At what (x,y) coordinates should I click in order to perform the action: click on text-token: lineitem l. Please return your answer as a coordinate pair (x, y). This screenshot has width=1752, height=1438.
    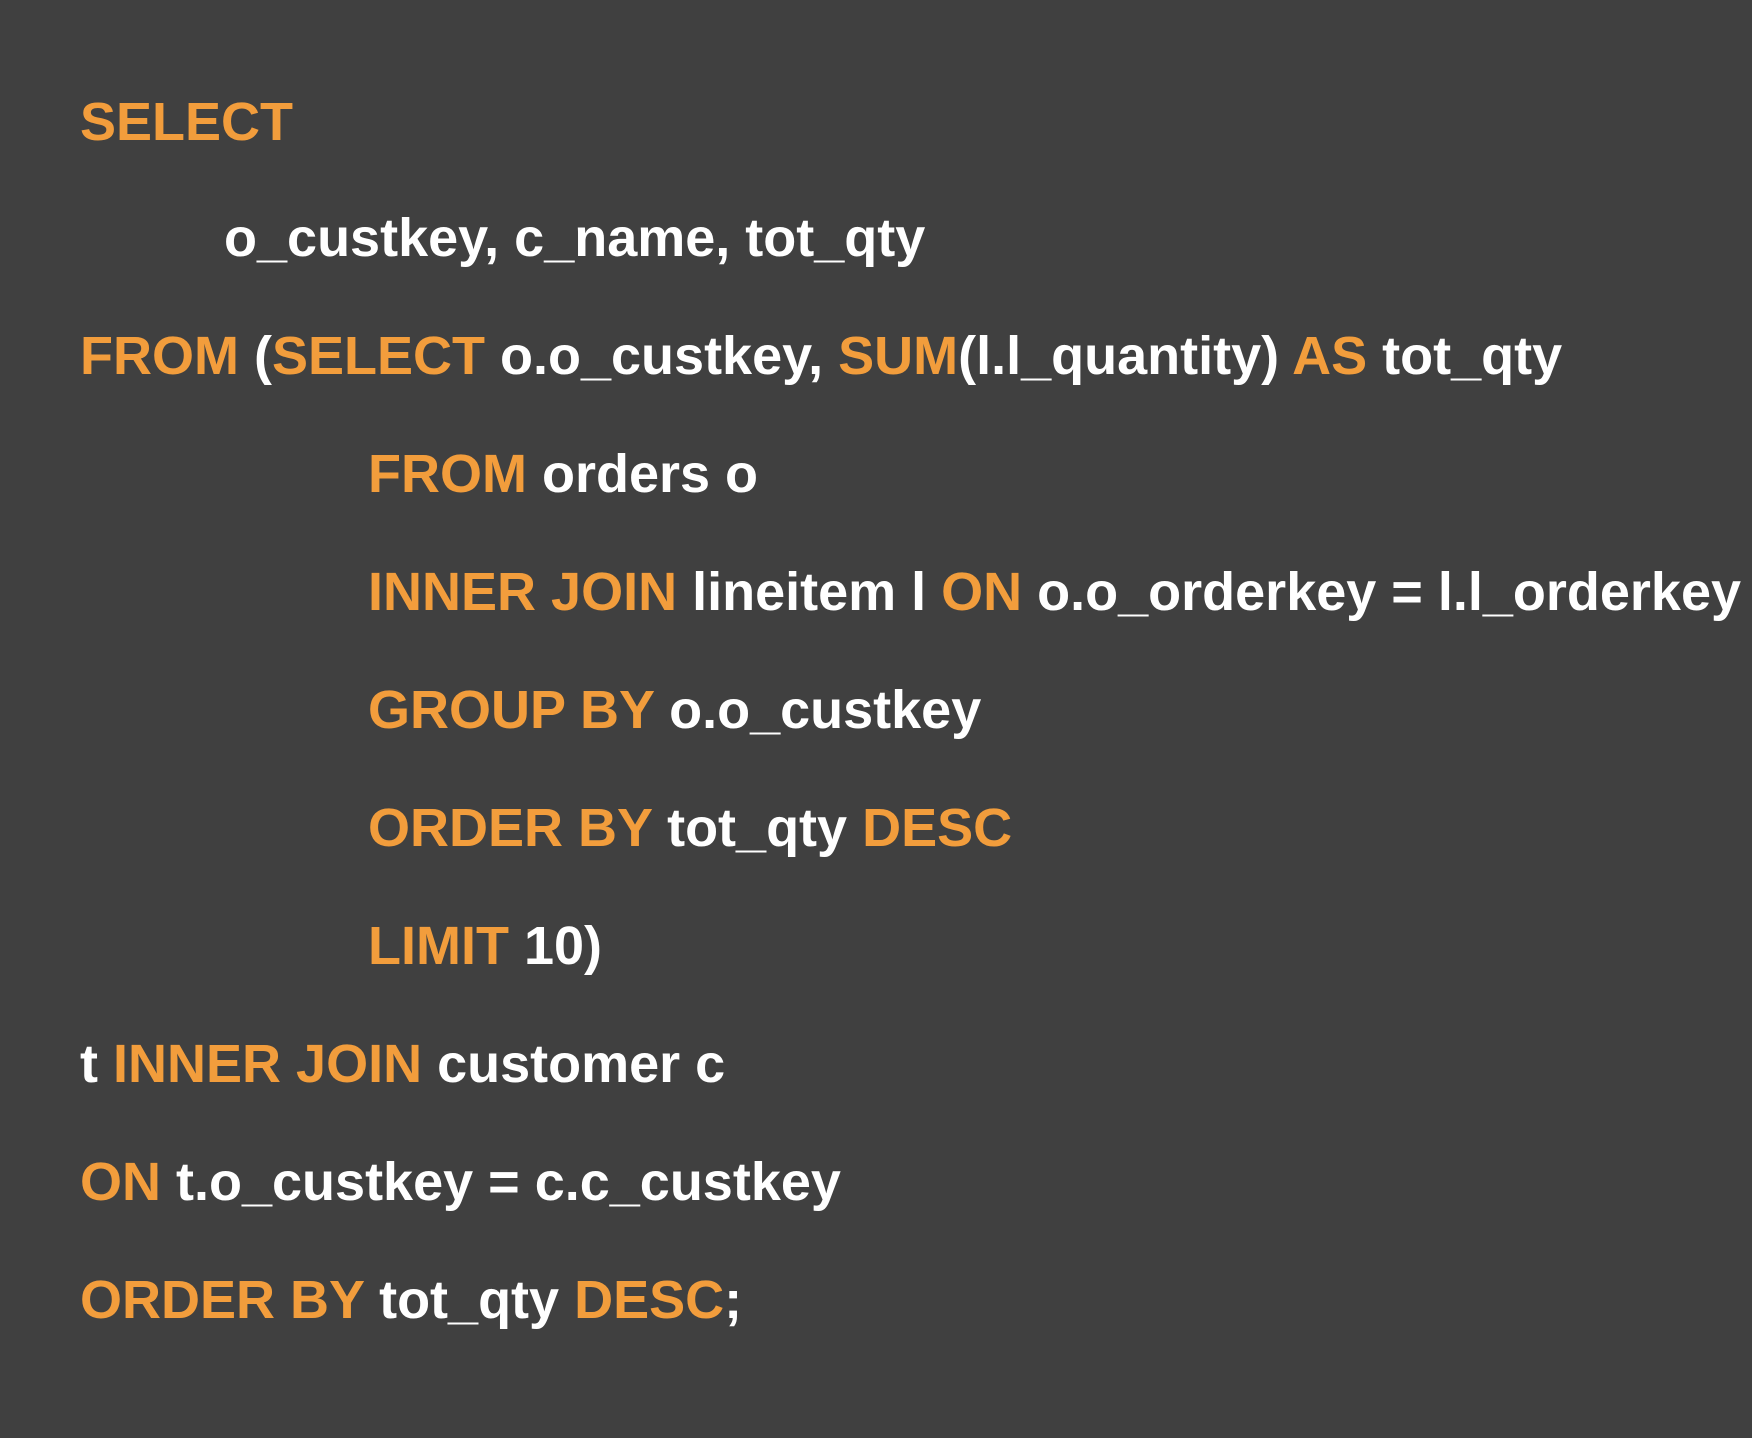
    Looking at the image, I should click on (809, 592).